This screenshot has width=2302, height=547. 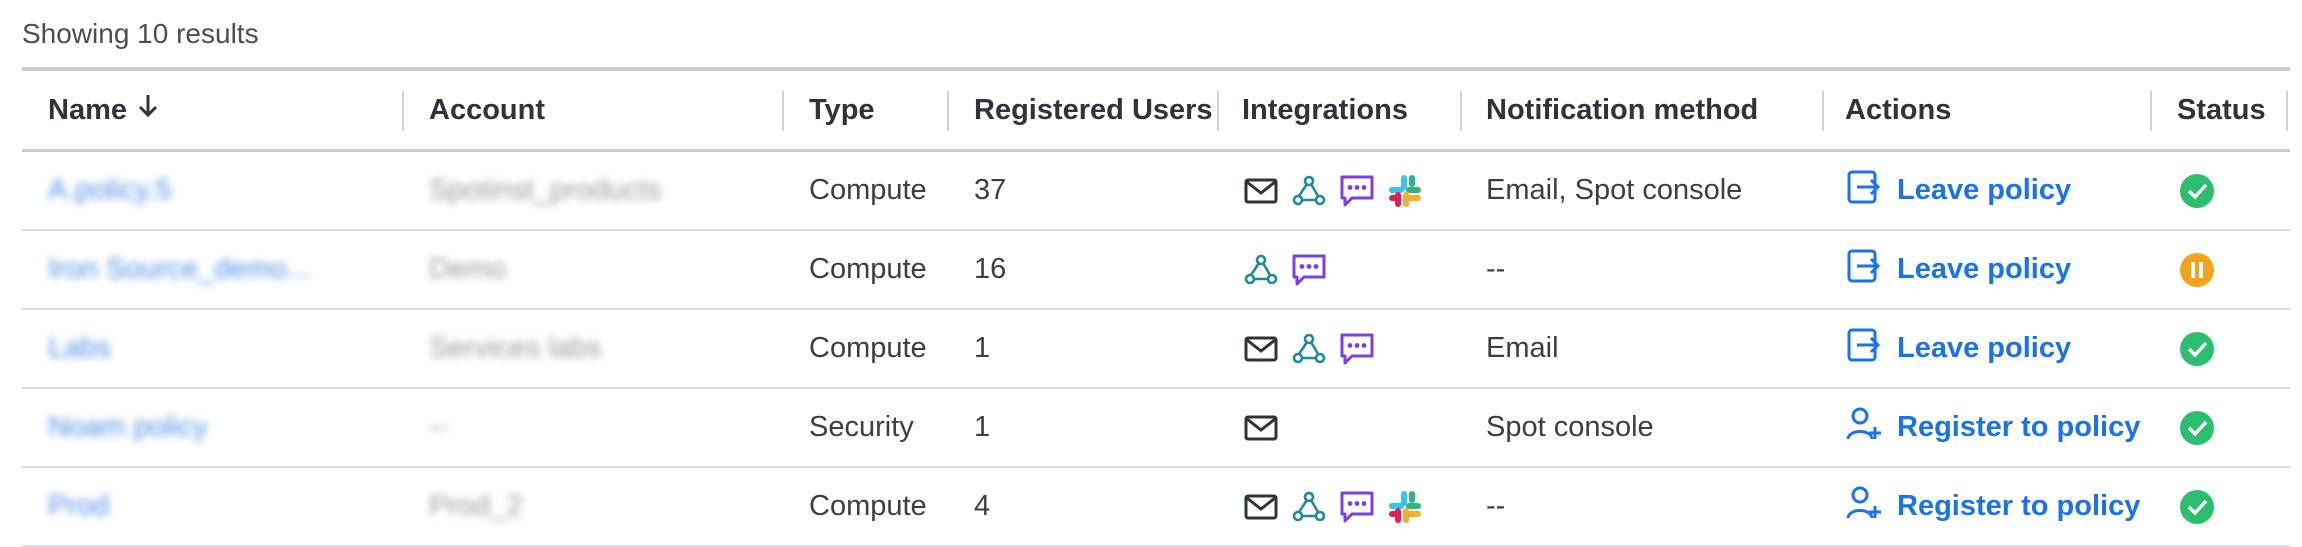 What do you see at coordinates (1622, 110) in the screenshot?
I see `header-notification-method: Notification method` at bounding box center [1622, 110].